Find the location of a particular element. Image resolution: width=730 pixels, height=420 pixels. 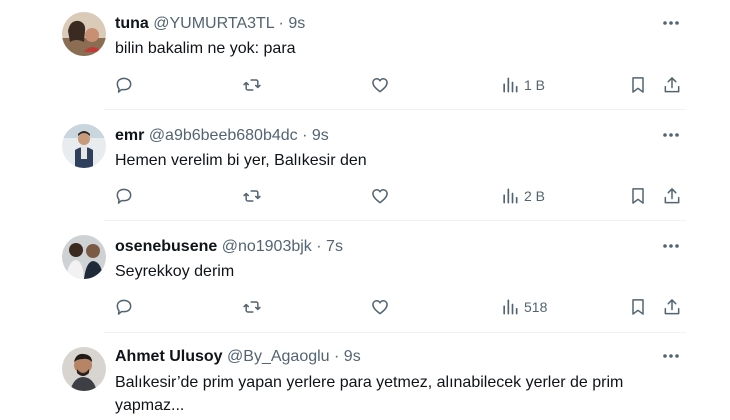

views-button: 518 is located at coordinates (523, 307).